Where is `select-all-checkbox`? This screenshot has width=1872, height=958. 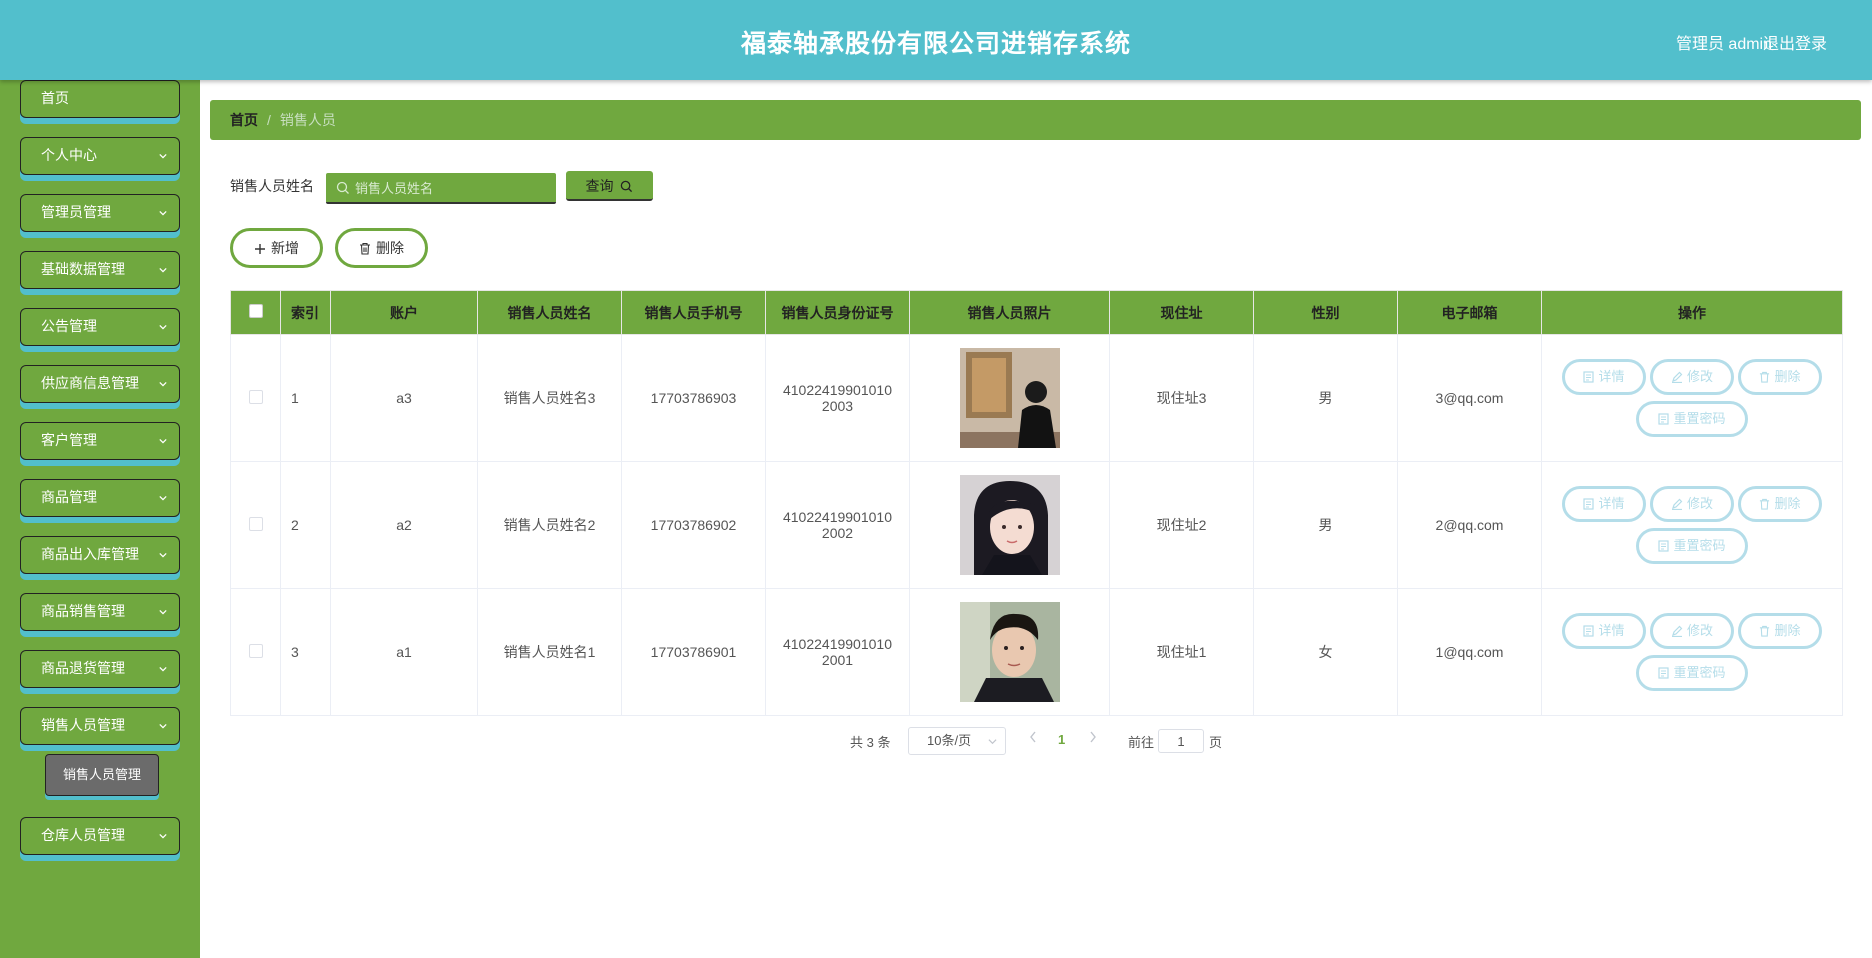 select-all-checkbox is located at coordinates (255, 311).